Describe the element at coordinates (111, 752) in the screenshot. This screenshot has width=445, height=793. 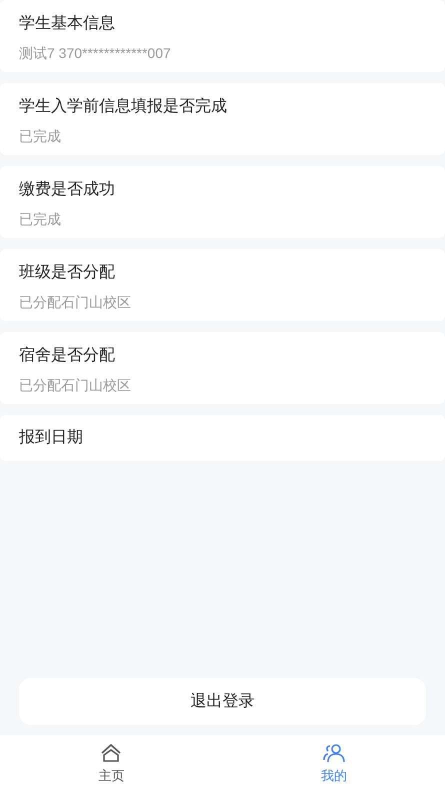
I see `home-icon` at that location.